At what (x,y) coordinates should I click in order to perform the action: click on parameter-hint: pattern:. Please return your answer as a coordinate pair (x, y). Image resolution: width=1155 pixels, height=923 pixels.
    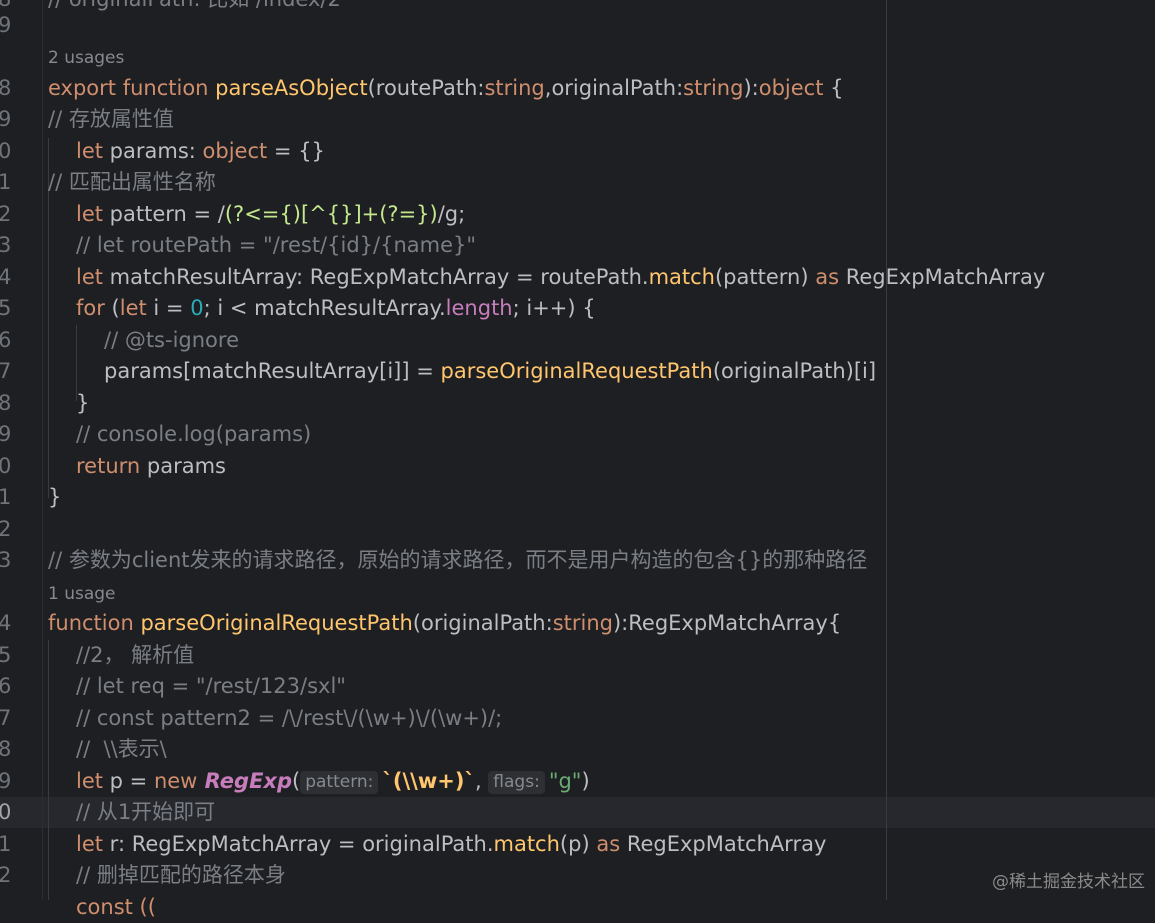
    Looking at the image, I should click on (339, 782).